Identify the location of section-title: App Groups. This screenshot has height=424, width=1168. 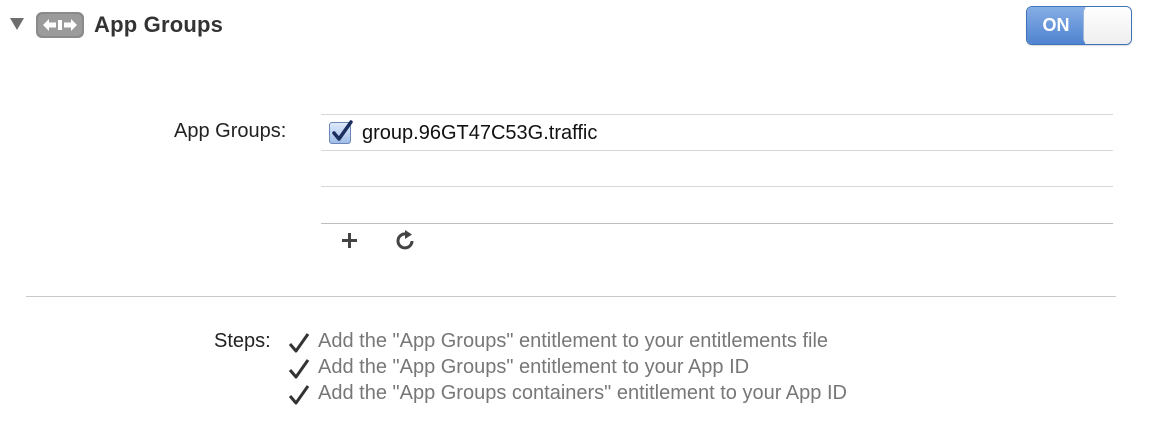
(159, 24).